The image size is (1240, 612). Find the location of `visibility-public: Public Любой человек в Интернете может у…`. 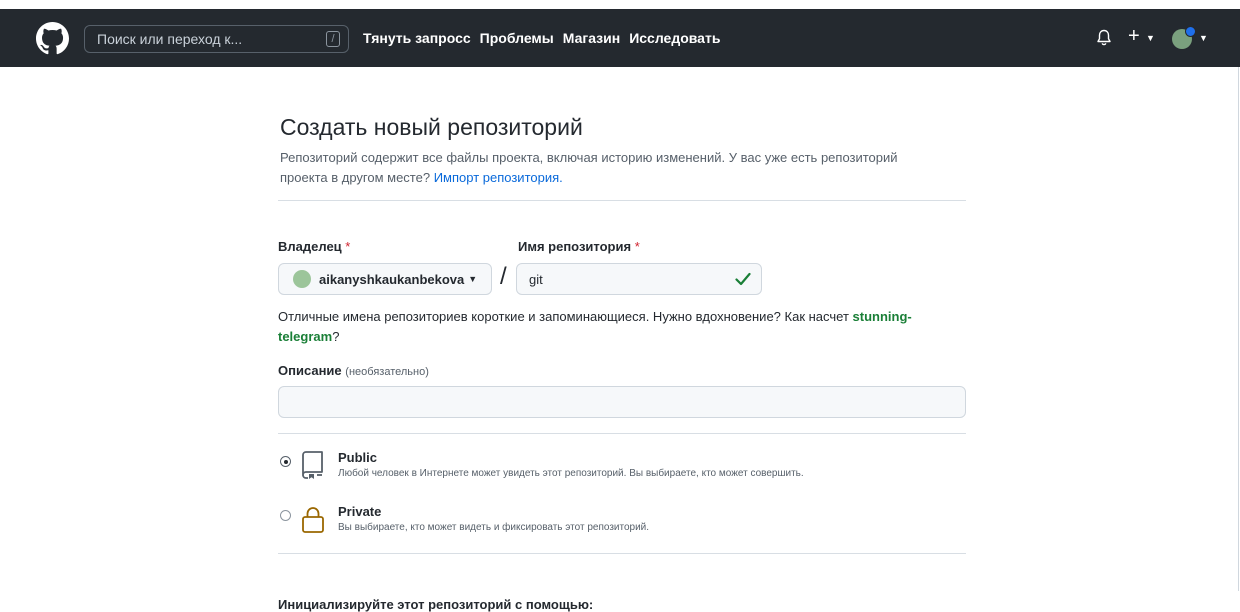

visibility-public: Public Любой человек в Интернете может у… is located at coordinates (622, 470).